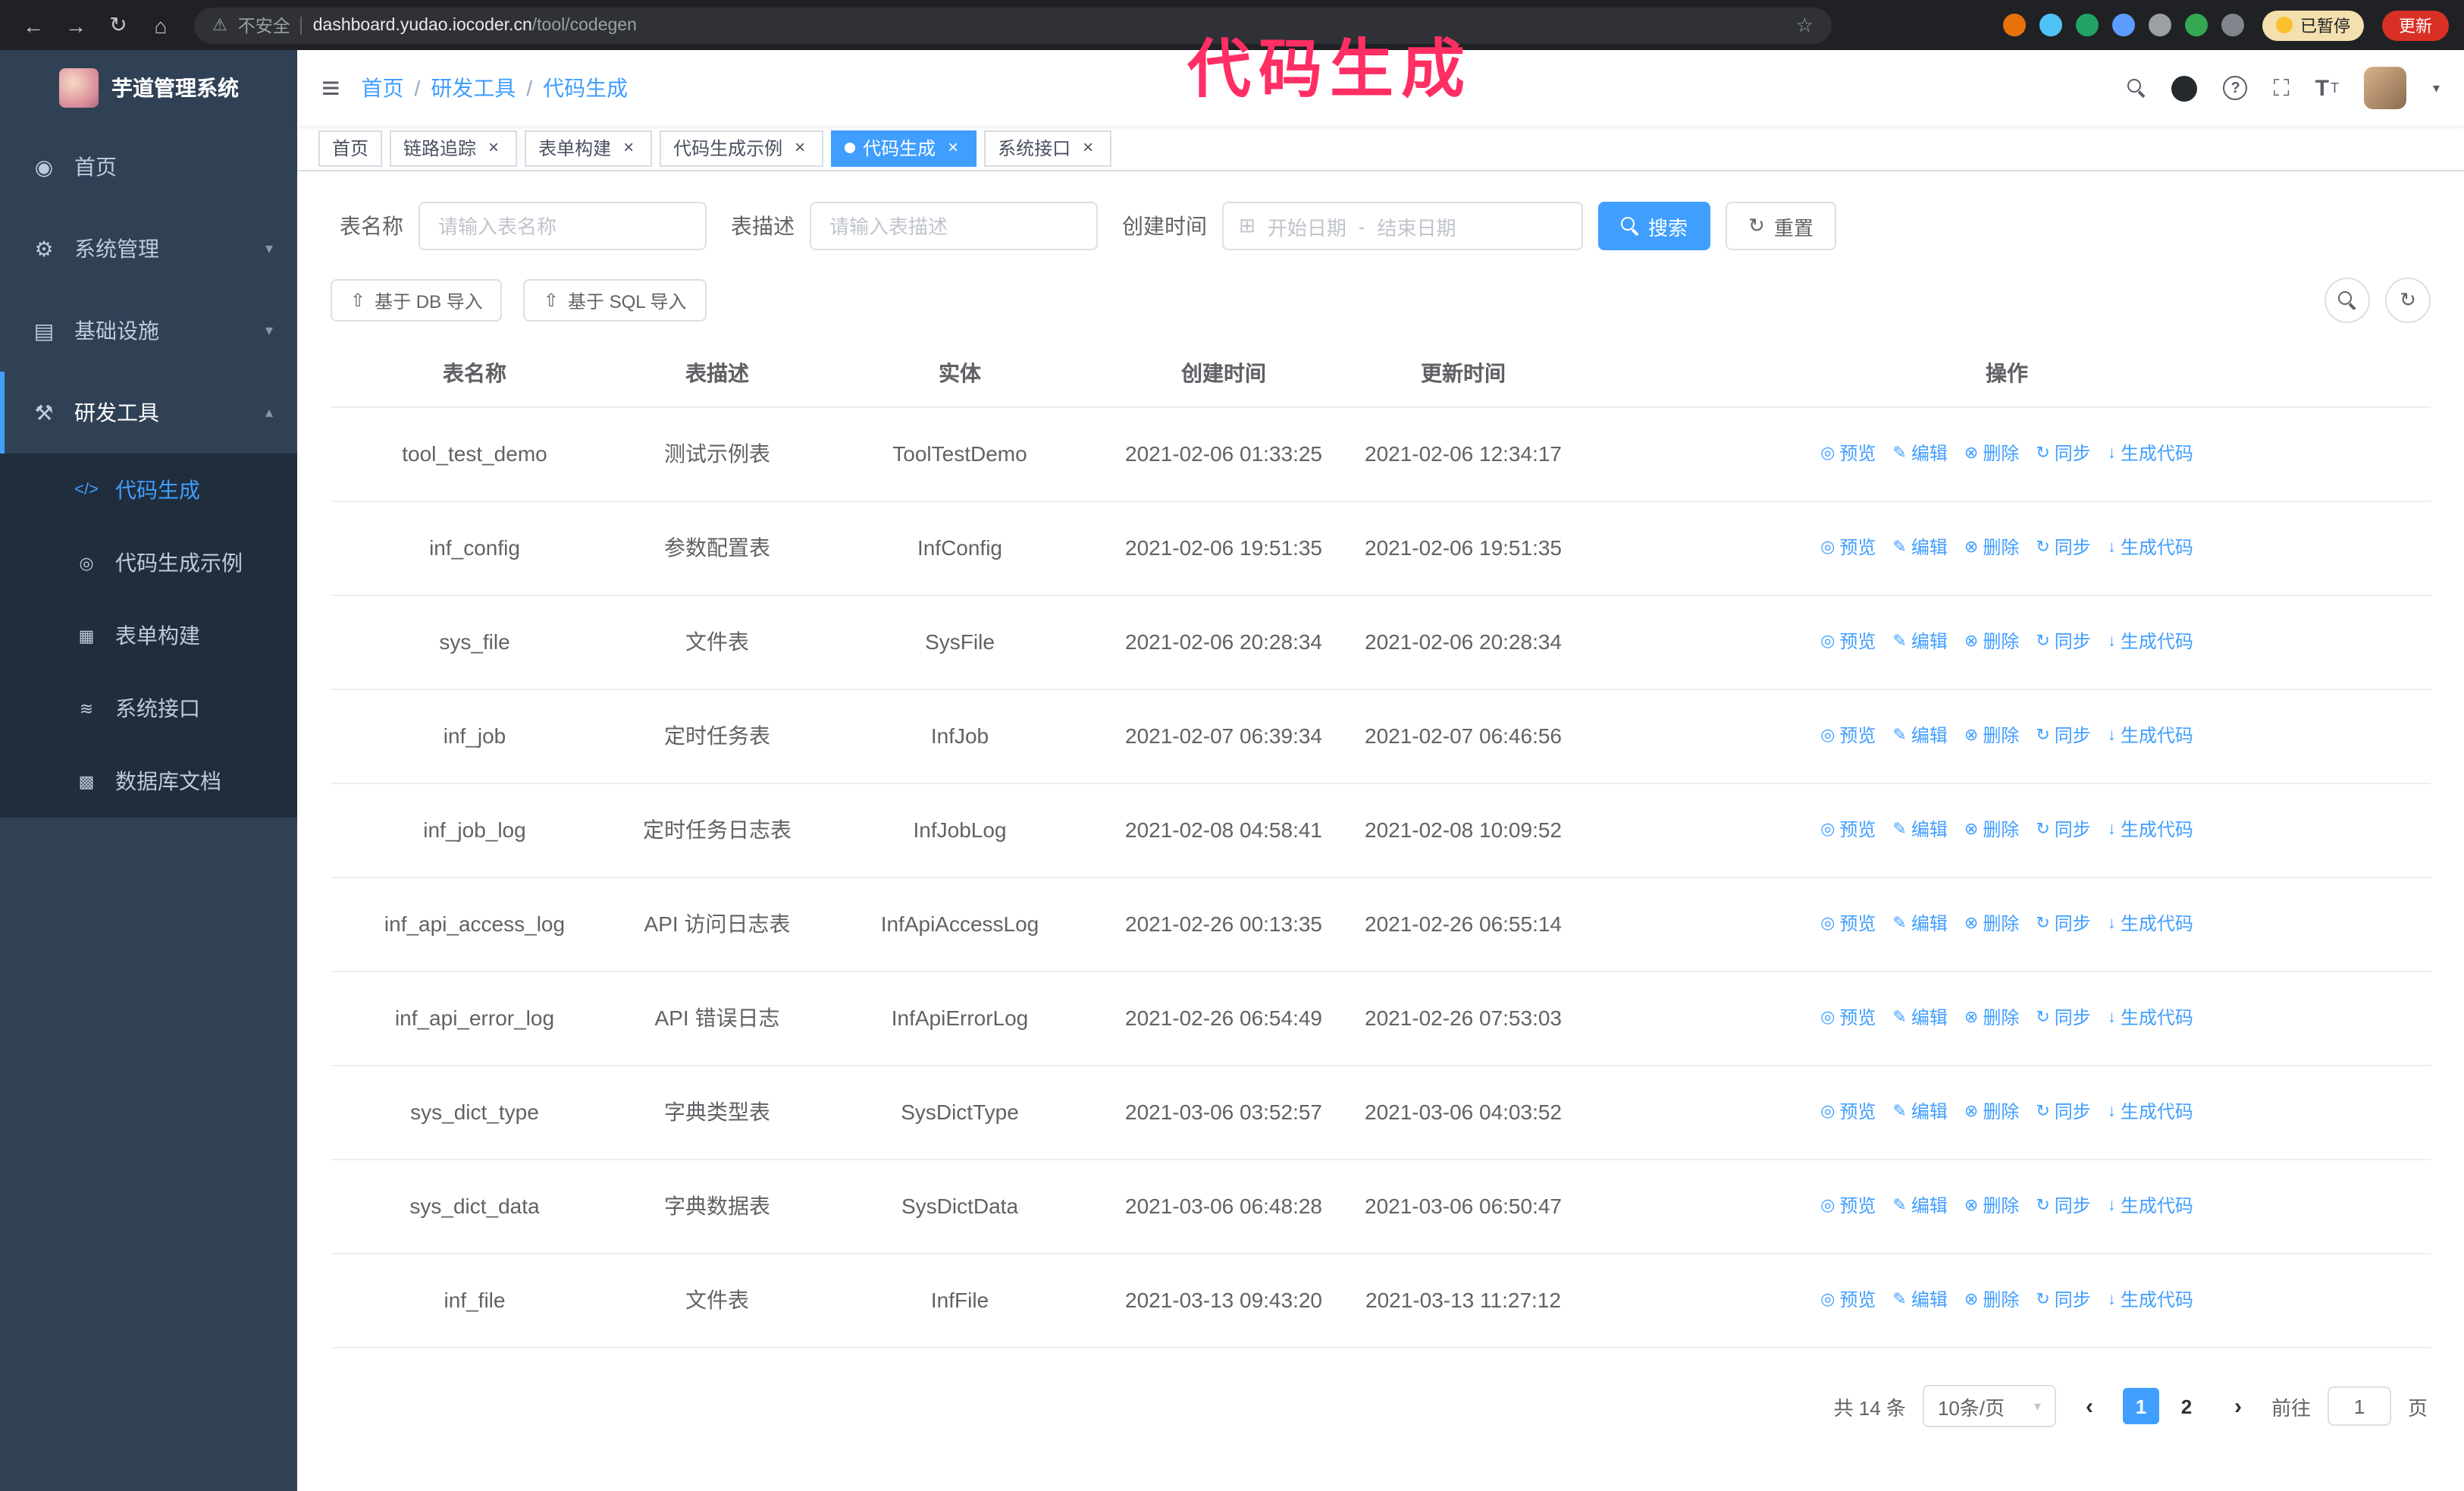 The width and height of the screenshot is (2464, 1491). Describe the element at coordinates (34, 25) in the screenshot. I see `back-icon: ←` at that location.